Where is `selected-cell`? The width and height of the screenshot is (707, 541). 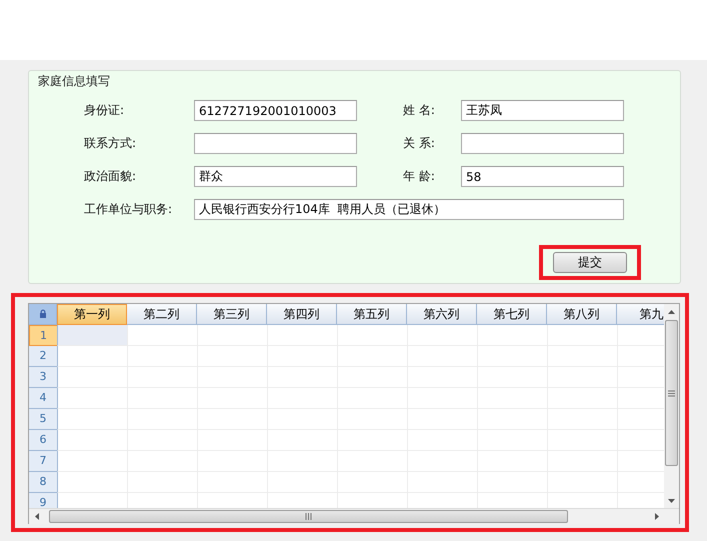
selected-cell is located at coordinates (92, 335).